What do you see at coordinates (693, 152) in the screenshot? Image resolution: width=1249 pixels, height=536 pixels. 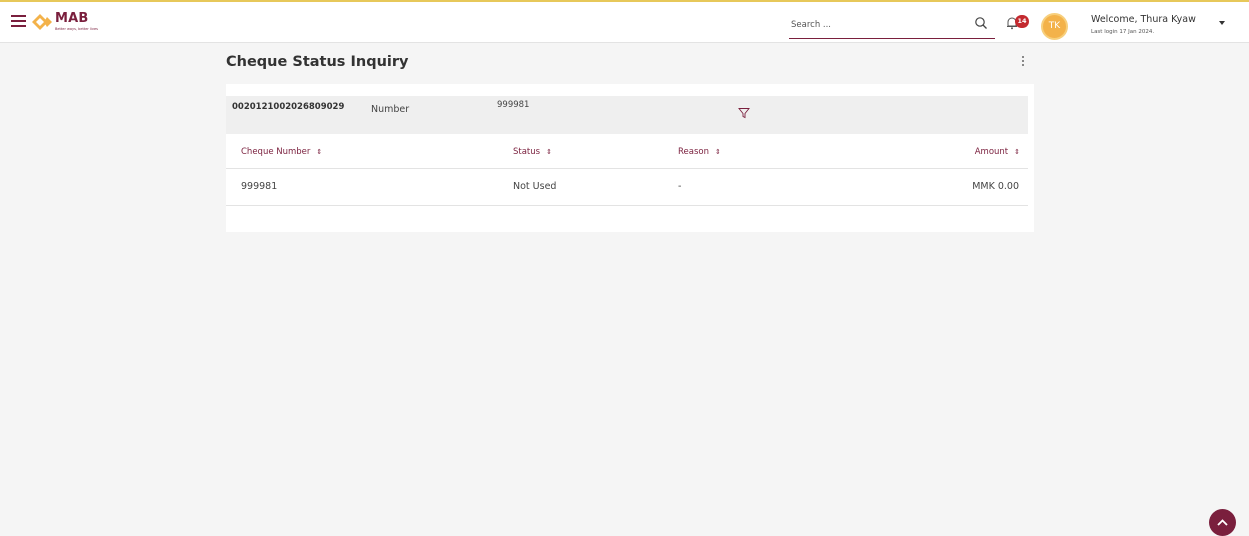 I see `column-header-label: Reason` at bounding box center [693, 152].